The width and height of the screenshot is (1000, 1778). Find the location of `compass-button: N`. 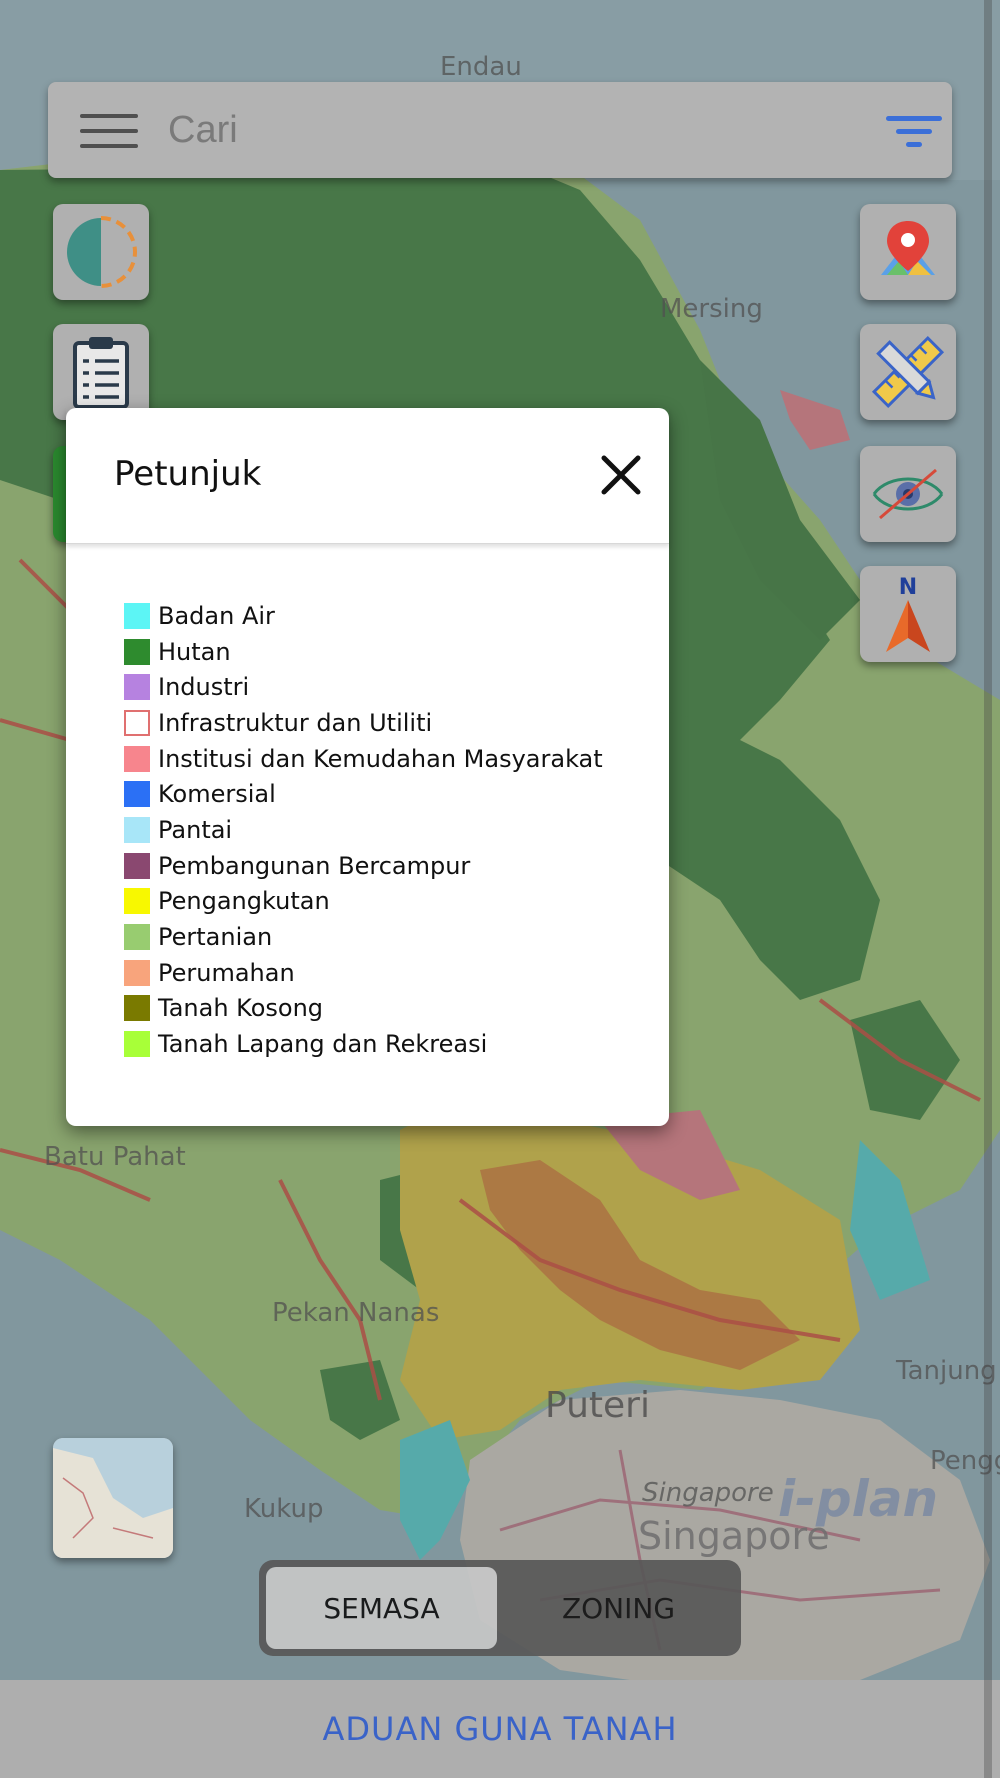

compass-button: N is located at coordinates (908, 614).